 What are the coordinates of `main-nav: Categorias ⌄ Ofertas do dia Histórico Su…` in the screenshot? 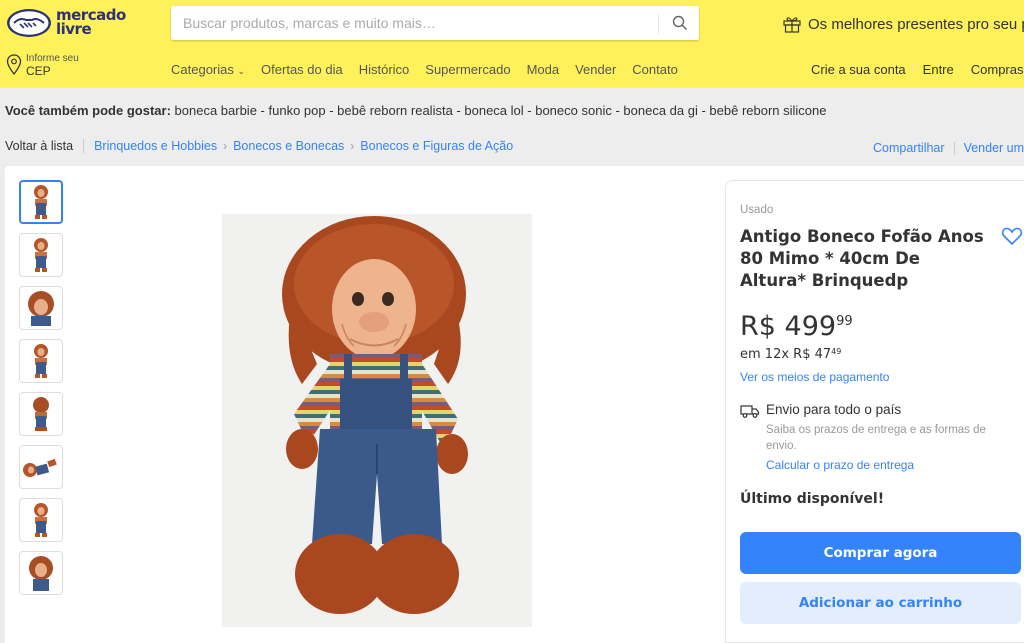 It's located at (432, 69).